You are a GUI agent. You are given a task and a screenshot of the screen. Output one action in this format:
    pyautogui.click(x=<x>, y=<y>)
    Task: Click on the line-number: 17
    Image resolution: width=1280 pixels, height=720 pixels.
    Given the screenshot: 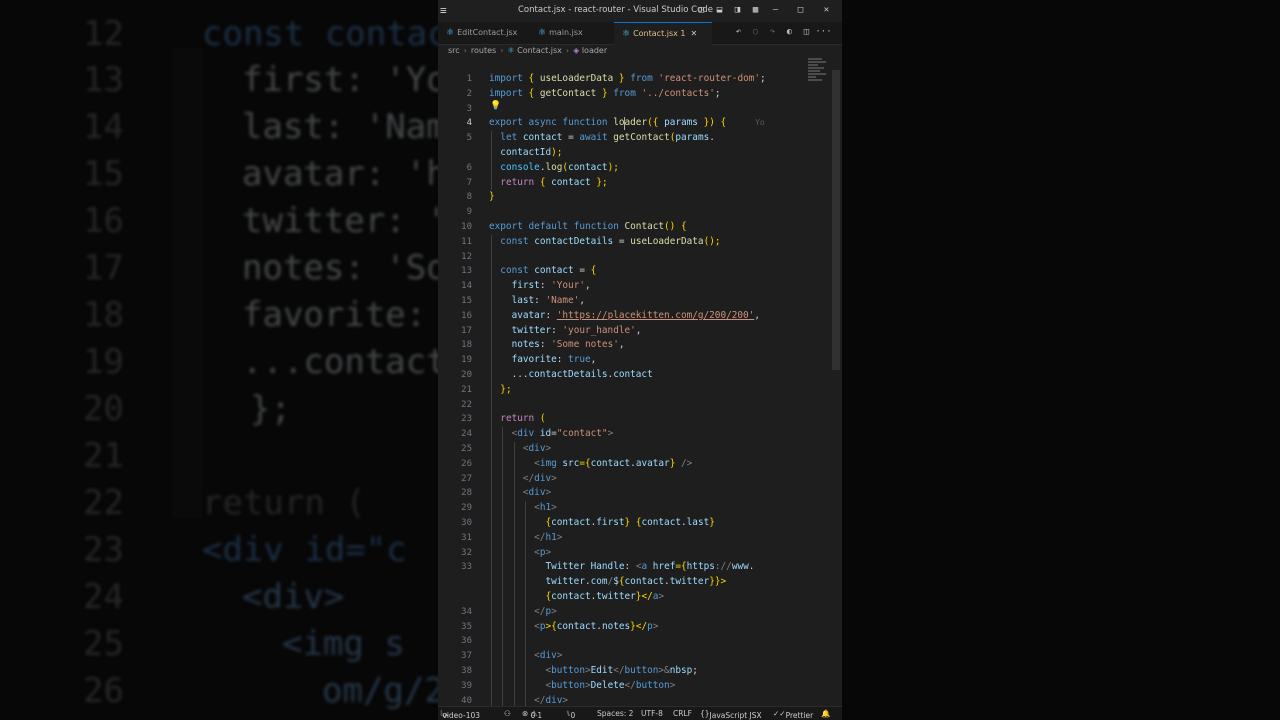 What is the action you would take?
    pyautogui.click(x=466, y=330)
    